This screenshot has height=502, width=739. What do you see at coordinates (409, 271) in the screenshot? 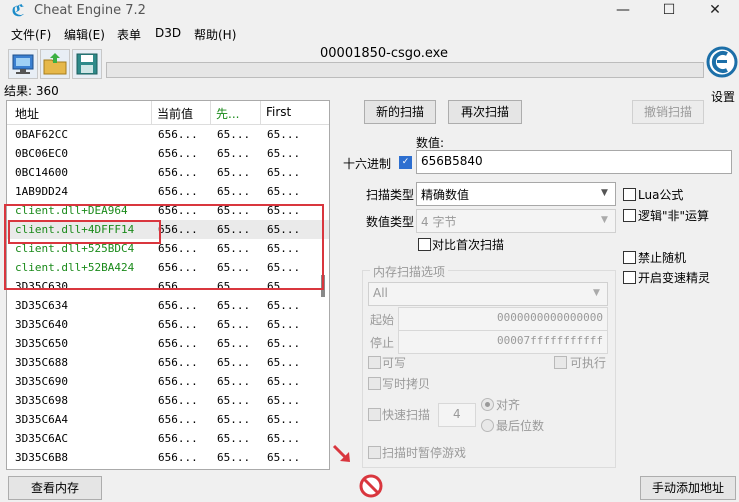
I see `memory-scan-options-title: 内存扫描选项` at bounding box center [409, 271].